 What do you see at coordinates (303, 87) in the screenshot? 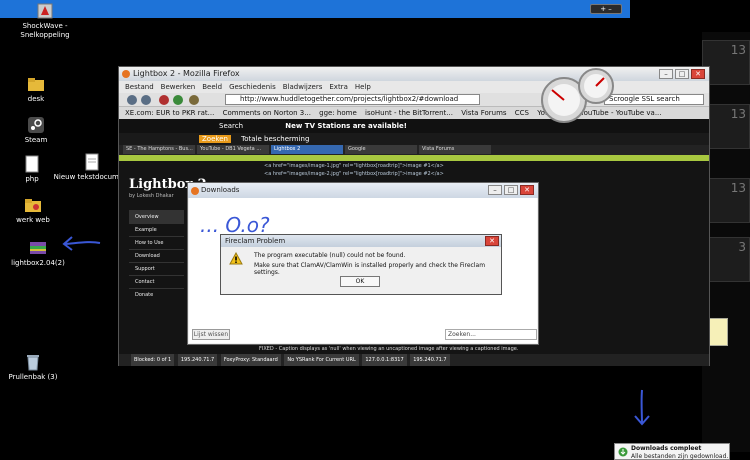
I see `menu-bladwijzers: Bladwijzers` at bounding box center [303, 87].